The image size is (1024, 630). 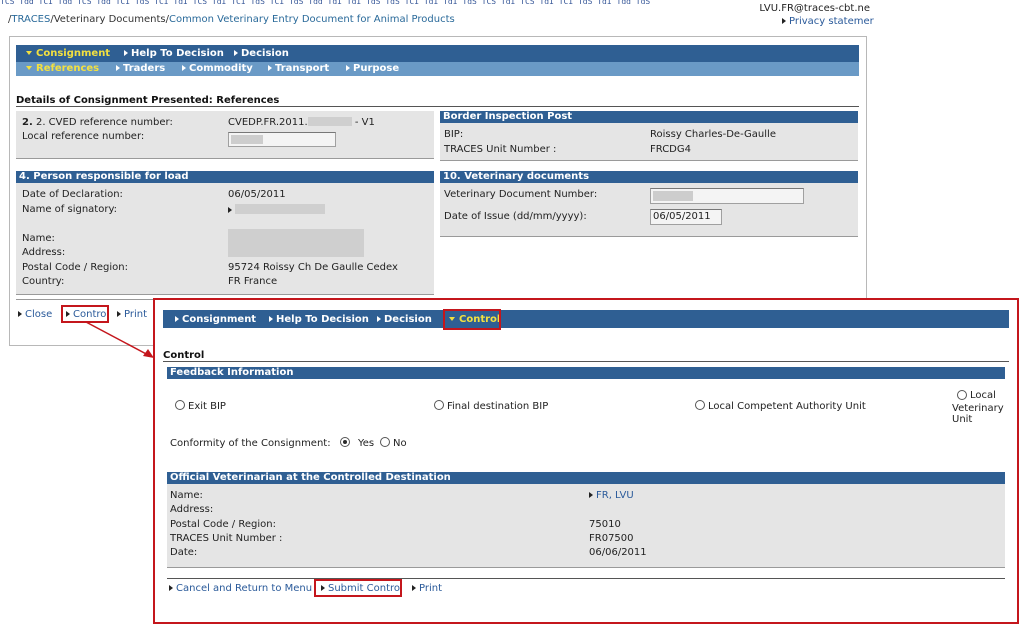 What do you see at coordinates (225, 177) in the screenshot?
I see `person-panel-title: 4. Person responsible for load` at bounding box center [225, 177].